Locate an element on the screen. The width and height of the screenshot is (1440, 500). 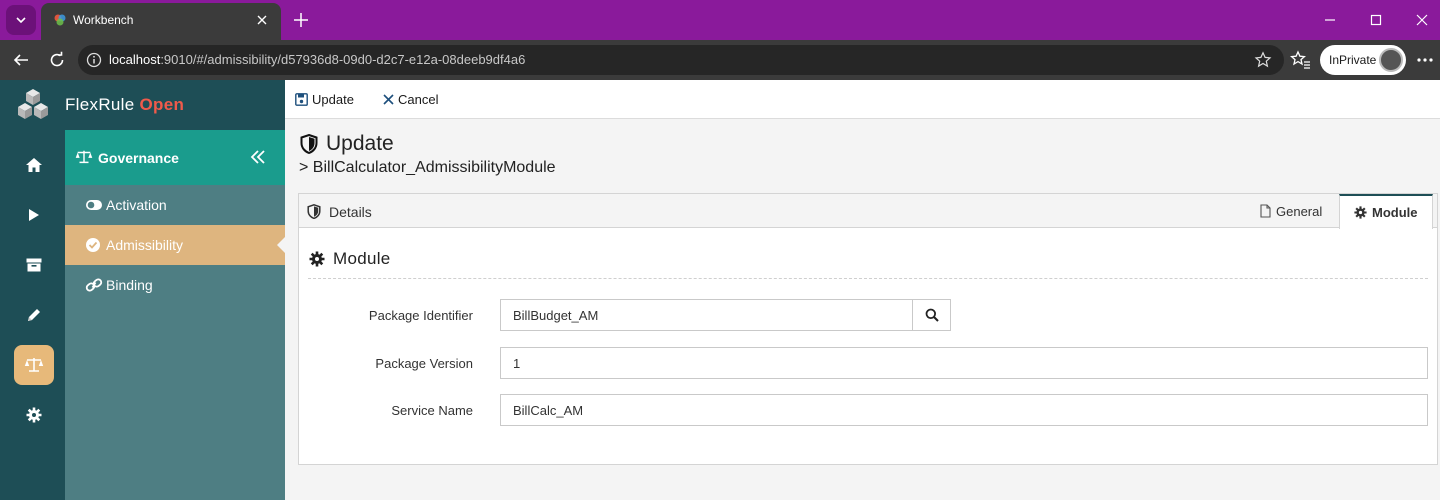
tab-actions-button is located at coordinates (21, 20).